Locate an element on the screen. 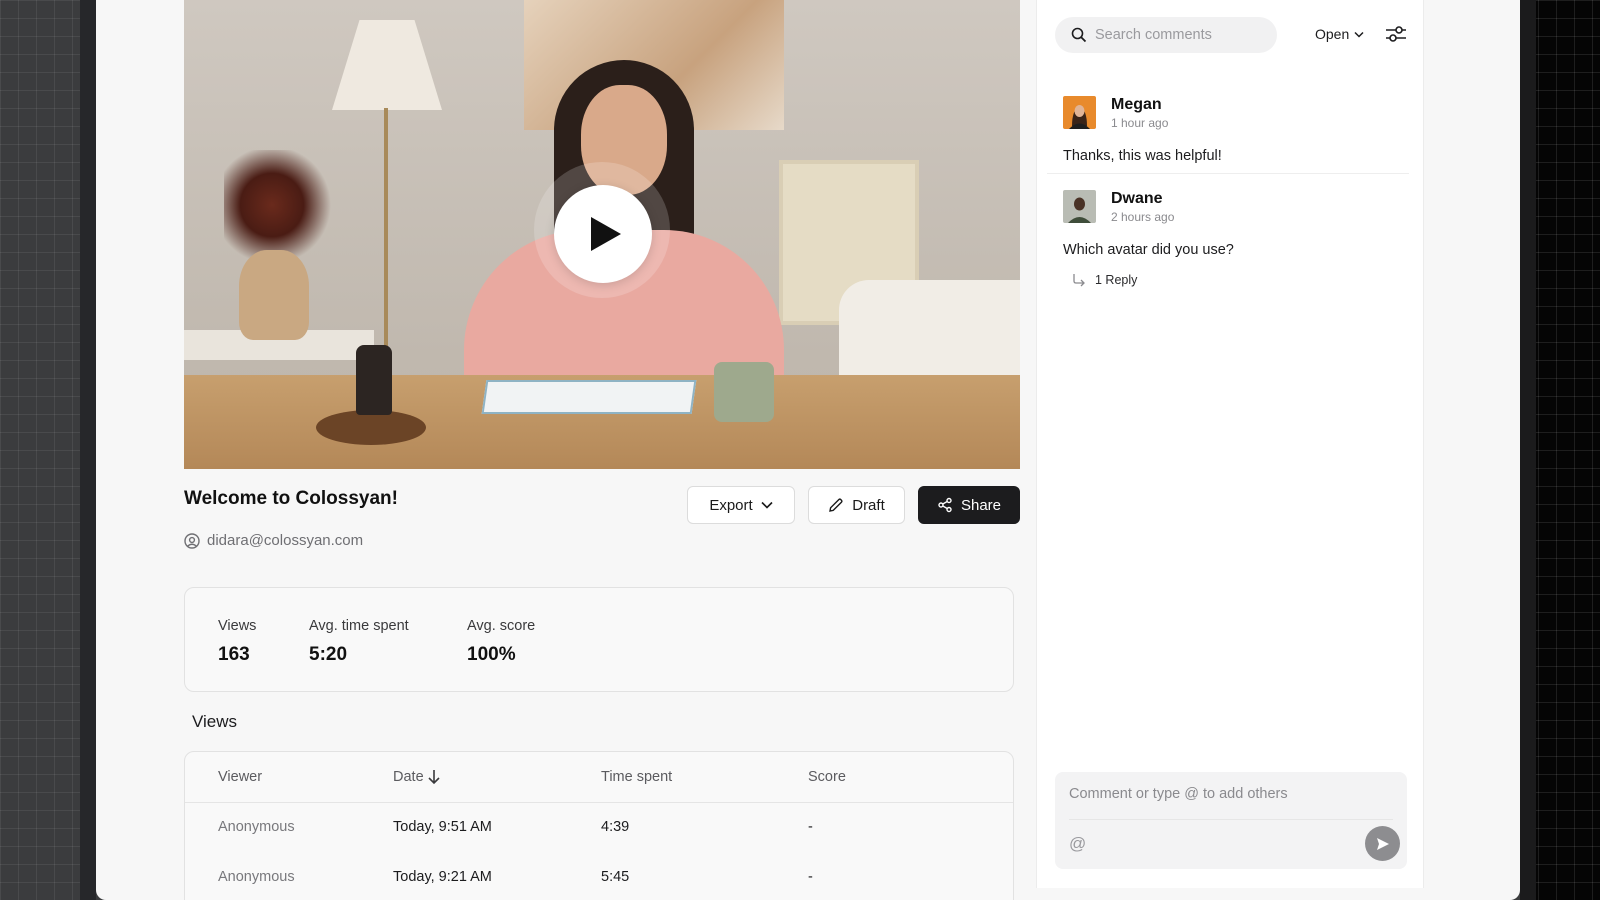 Image resolution: width=1600 pixels, height=900 pixels. sliders-icon is located at coordinates (1396, 34).